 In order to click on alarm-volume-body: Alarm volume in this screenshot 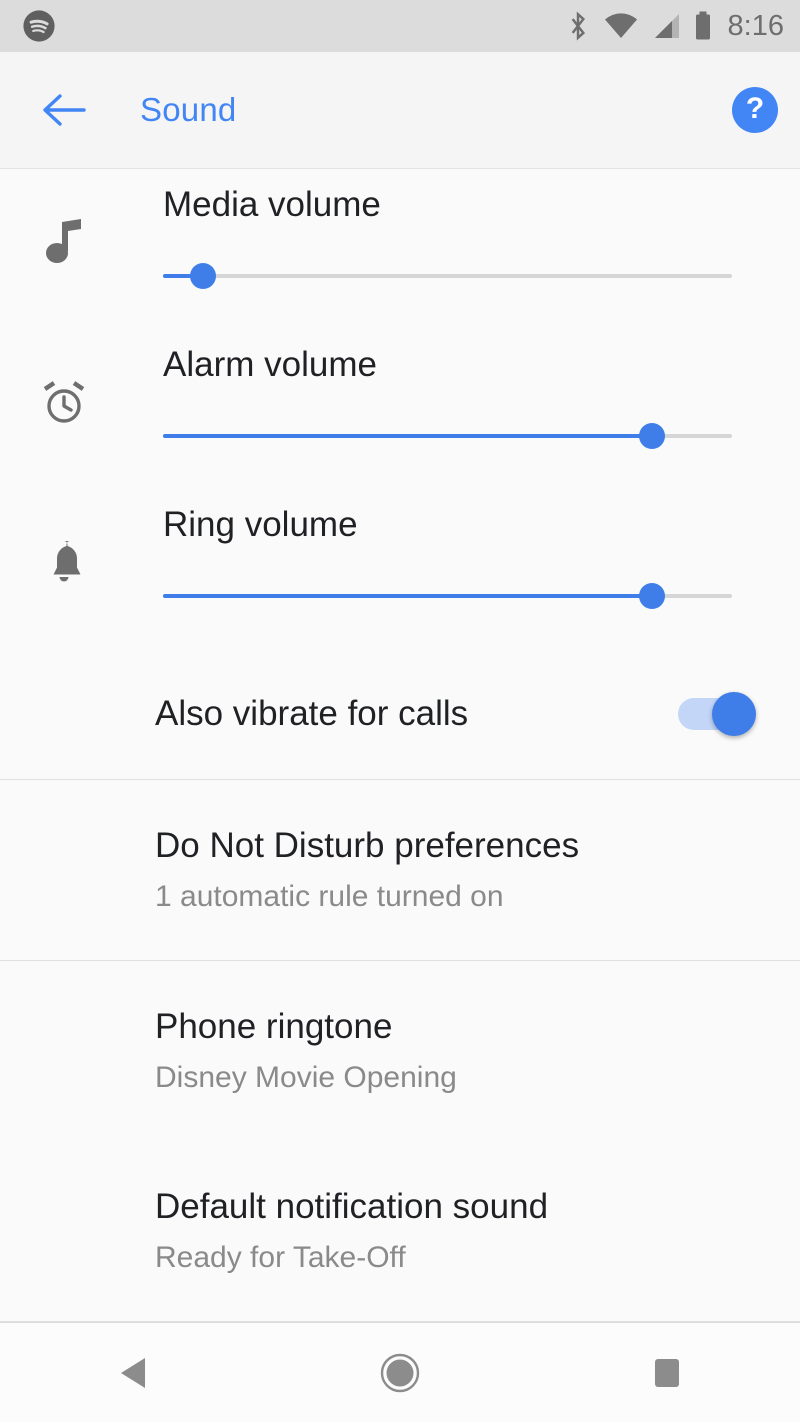, I will do `click(446, 389)`.